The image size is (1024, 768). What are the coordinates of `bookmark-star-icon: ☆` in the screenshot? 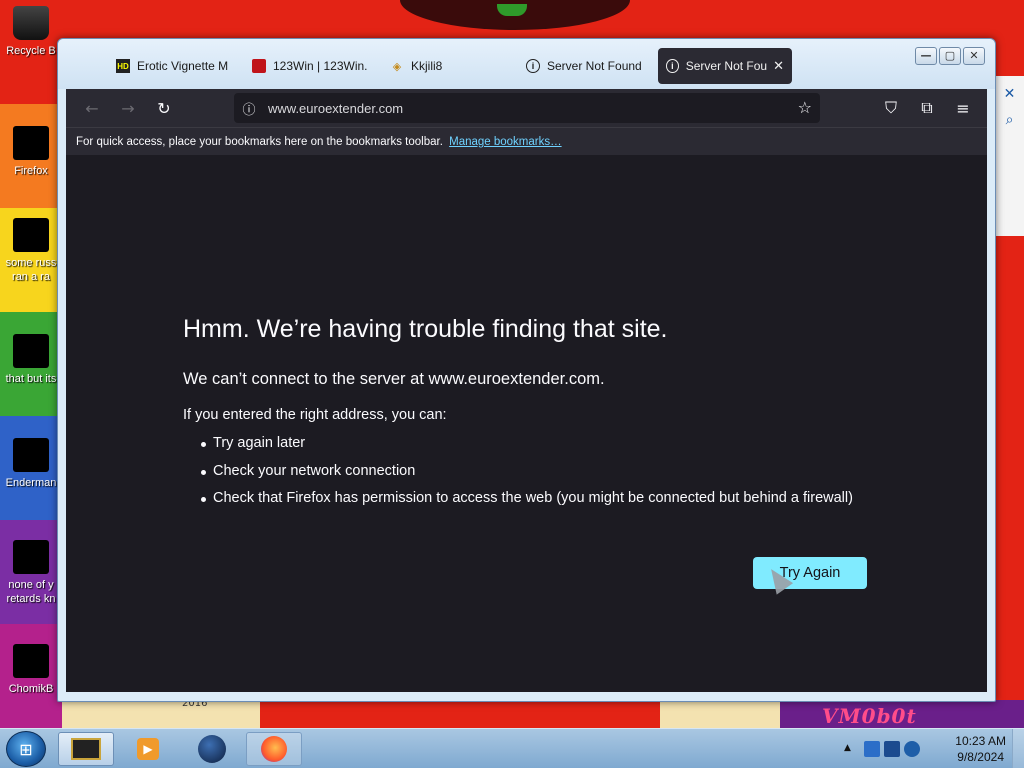 It's located at (805, 107).